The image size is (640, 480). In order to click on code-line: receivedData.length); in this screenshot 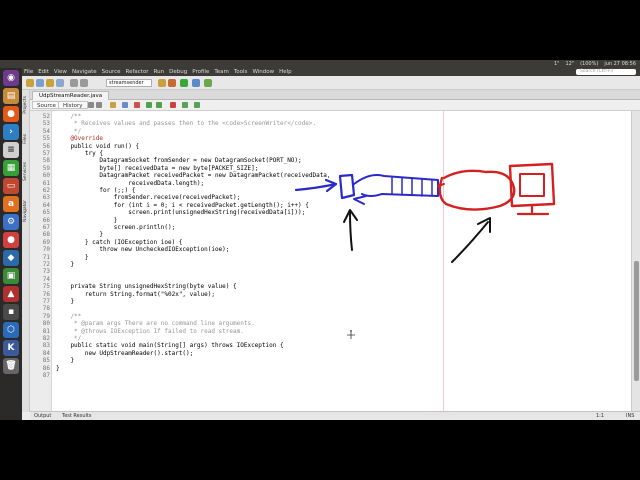, I will do `click(130, 183)`.